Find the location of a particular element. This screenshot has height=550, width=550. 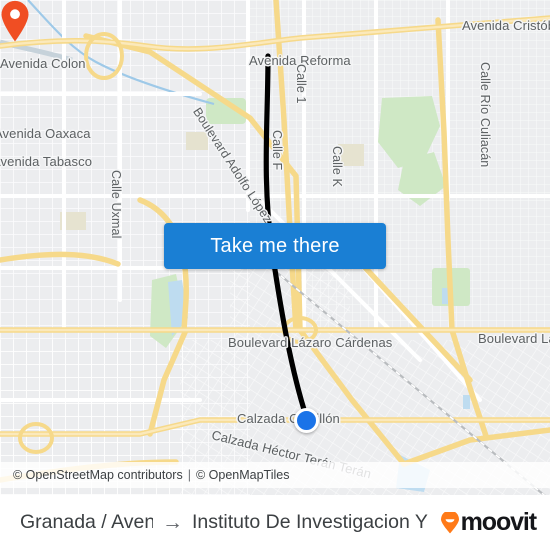

moovit-wordmark: moovit is located at coordinates (498, 522).